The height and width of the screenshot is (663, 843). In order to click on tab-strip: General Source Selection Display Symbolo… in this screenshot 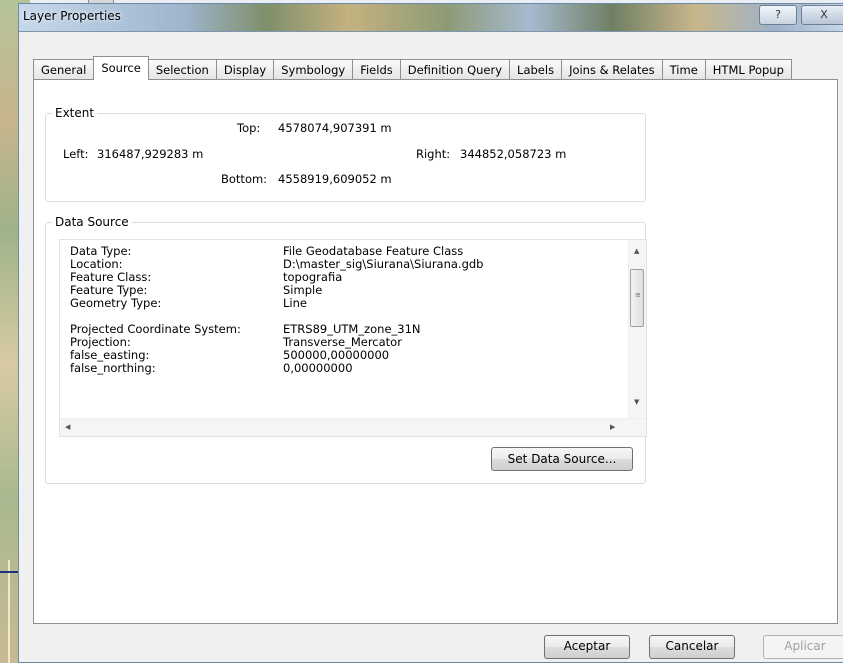, I will do `click(412, 68)`.